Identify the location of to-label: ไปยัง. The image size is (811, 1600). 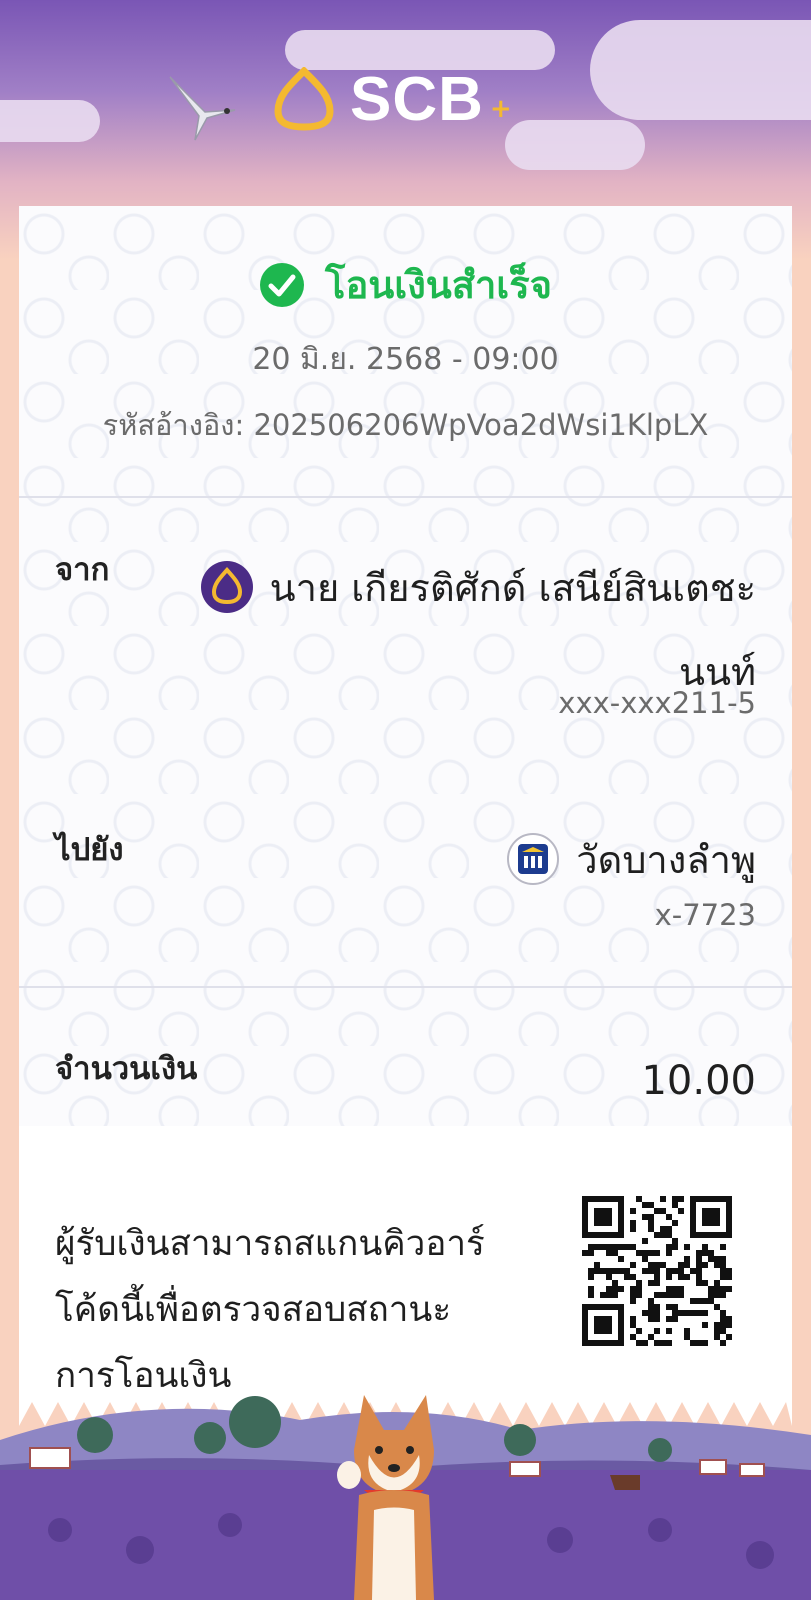
(89, 850).